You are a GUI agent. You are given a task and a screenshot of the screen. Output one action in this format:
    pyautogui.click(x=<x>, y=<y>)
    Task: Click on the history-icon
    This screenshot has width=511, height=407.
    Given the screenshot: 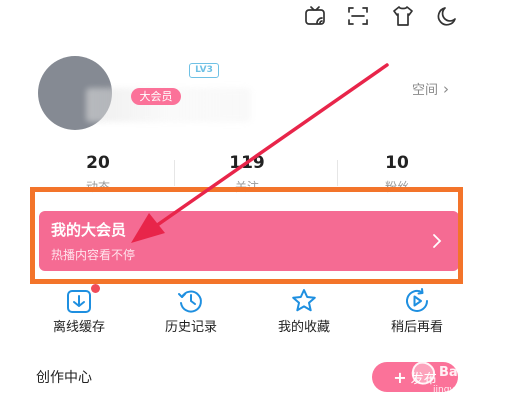 What is the action you would take?
    pyautogui.click(x=191, y=301)
    